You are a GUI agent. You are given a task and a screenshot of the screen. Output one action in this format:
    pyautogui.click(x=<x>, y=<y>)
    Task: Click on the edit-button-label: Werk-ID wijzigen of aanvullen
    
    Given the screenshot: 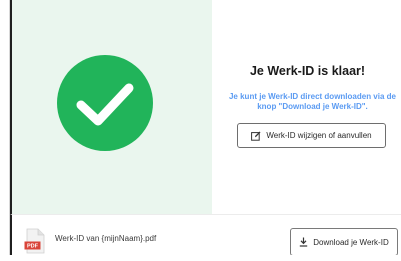 What is the action you would take?
    pyautogui.click(x=319, y=135)
    